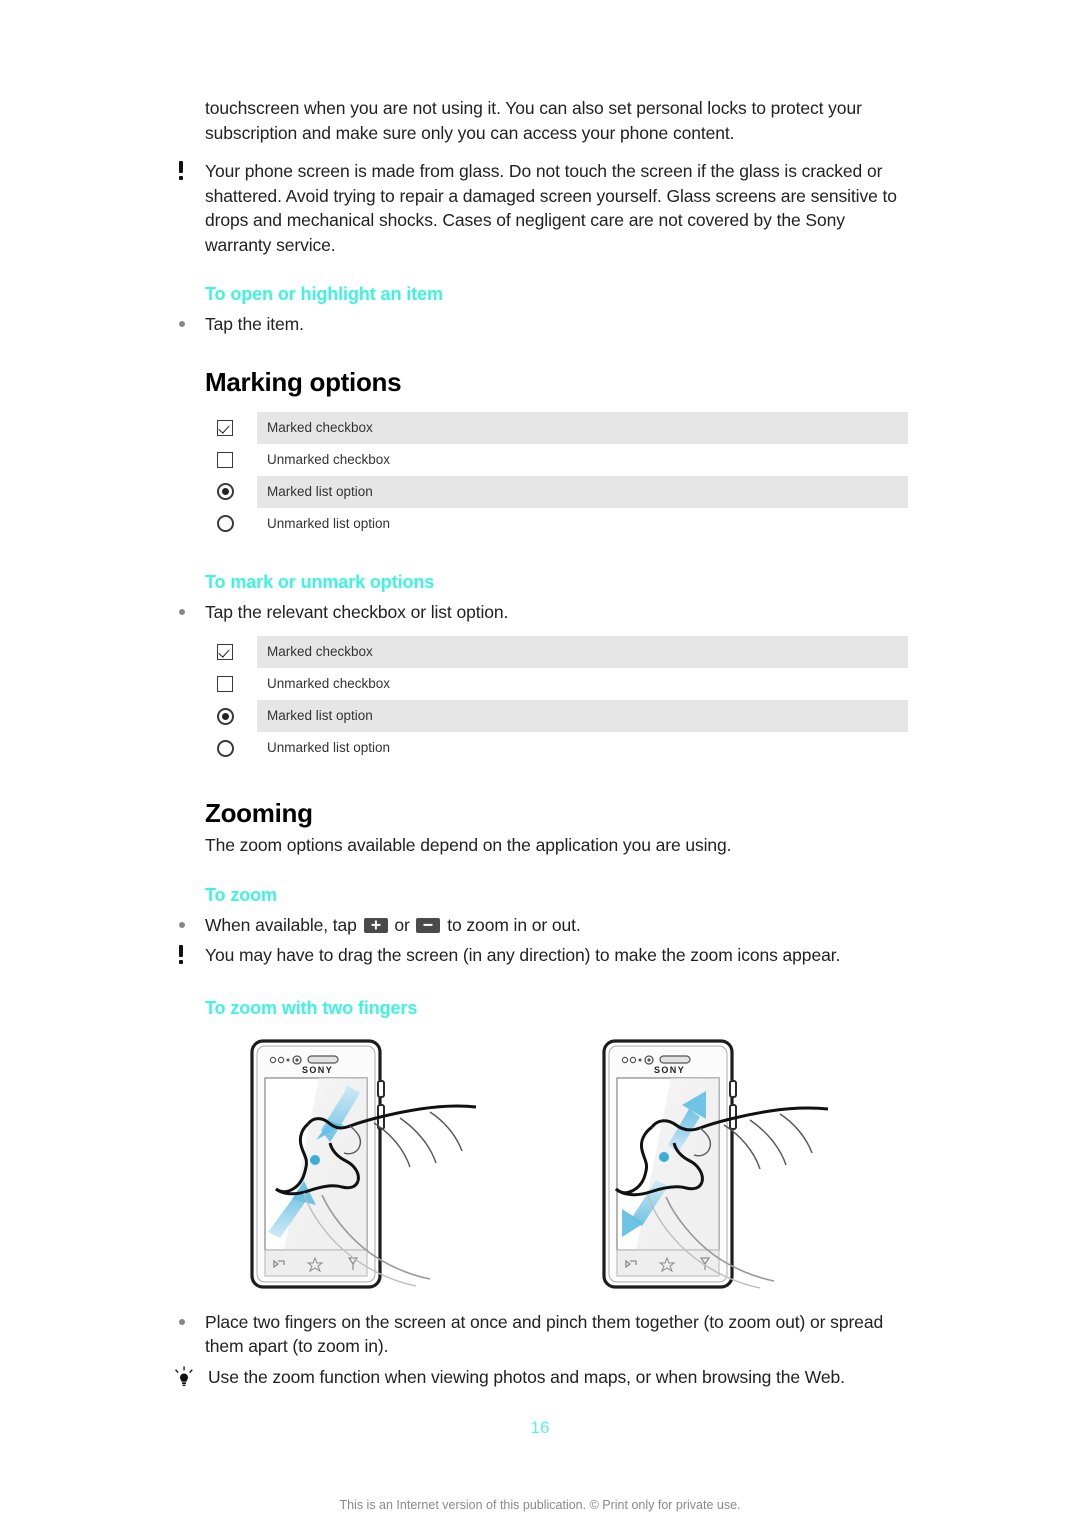 The width and height of the screenshot is (1080, 1527). Describe the element at coordinates (363, 1163) in the screenshot. I see `phone-illustration-pinch: SONY` at that location.